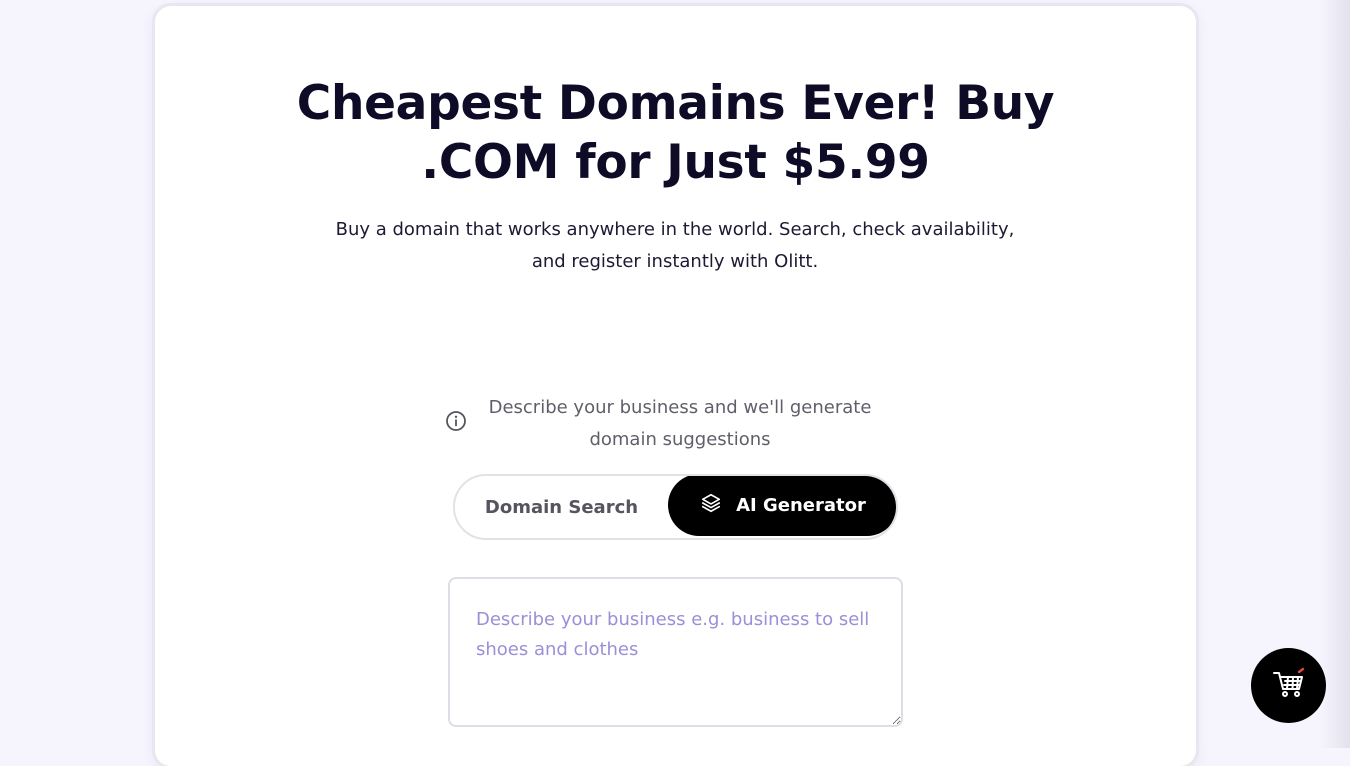 Image resolution: width=1350 pixels, height=766 pixels. Describe the element at coordinates (680, 439) in the screenshot. I see `ai-info-text-line-2: domain suggestions` at that location.